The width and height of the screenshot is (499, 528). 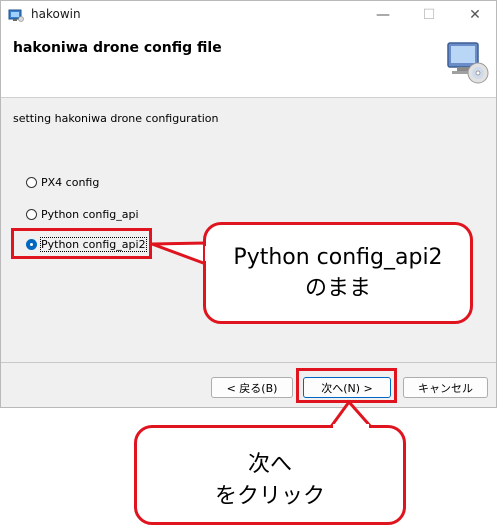 What do you see at coordinates (351, 426) in the screenshot?
I see `next-pointer-seam` at bounding box center [351, 426].